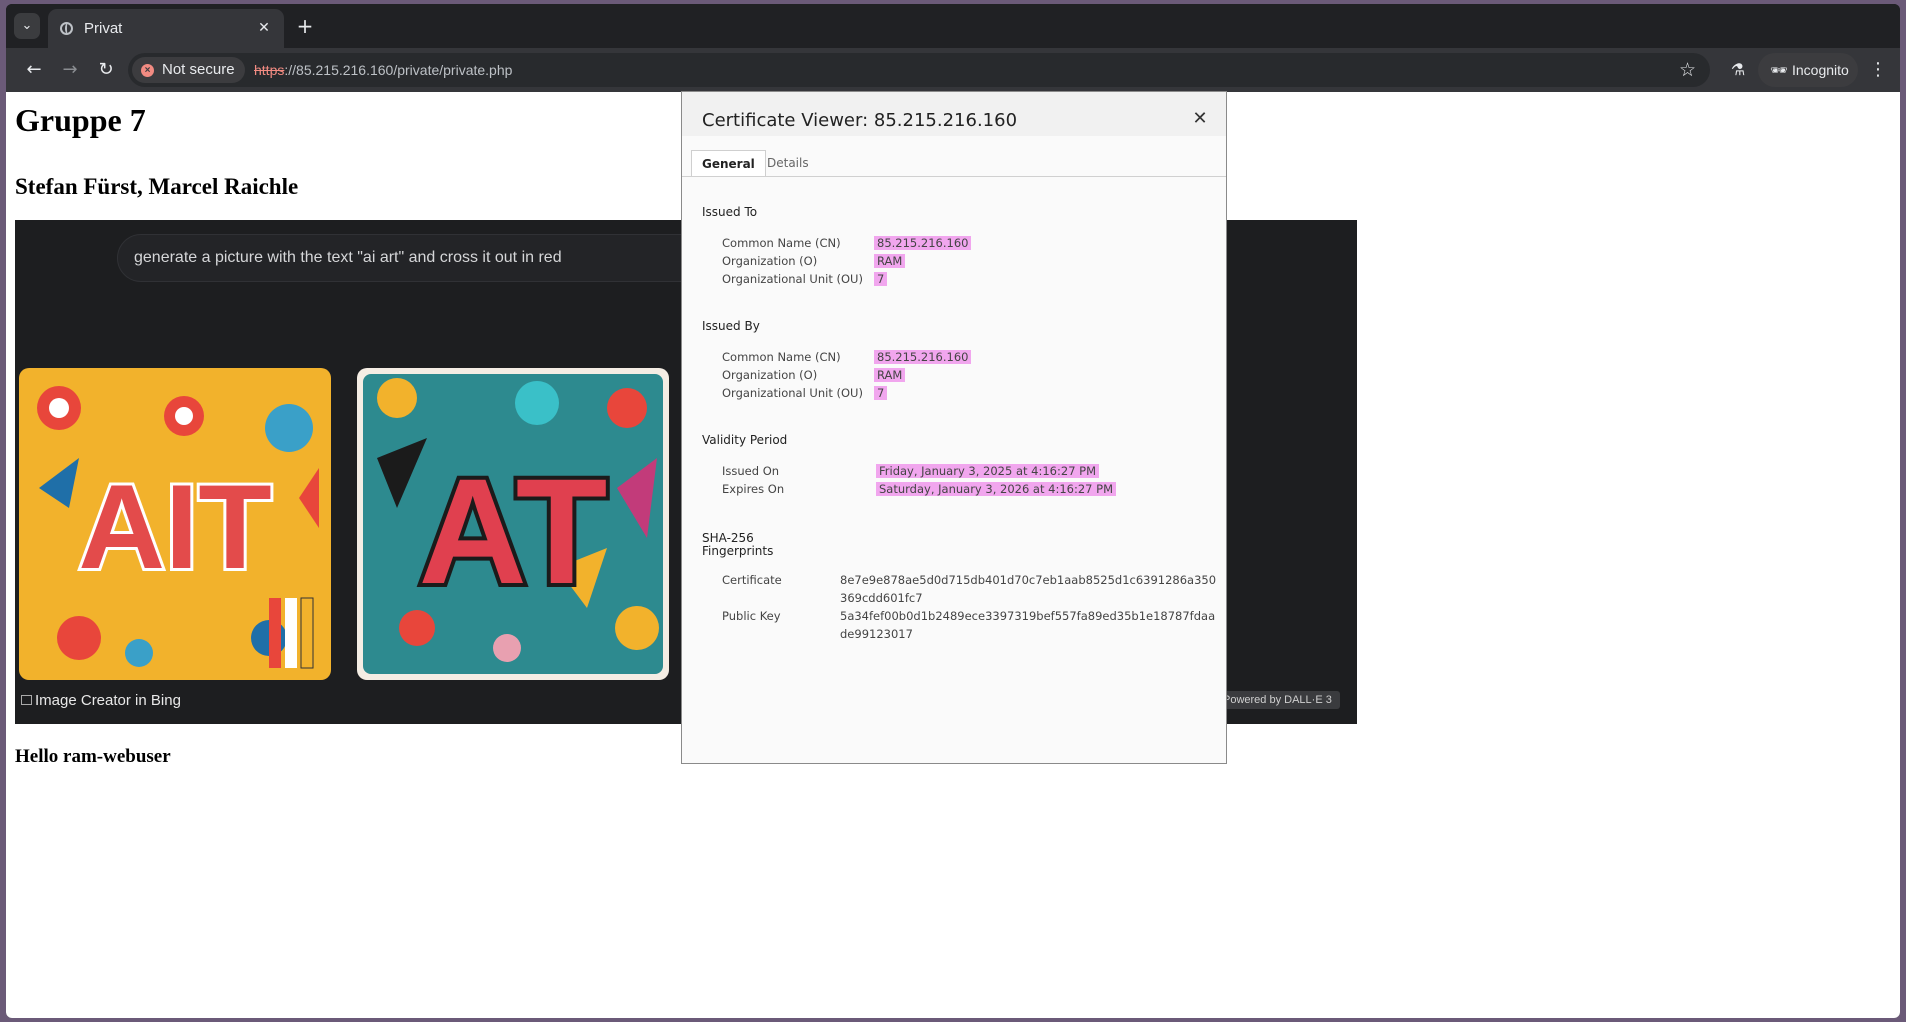  Describe the element at coordinates (1779, 70) in the screenshot. I see `incognito-icon: 🕶` at that location.